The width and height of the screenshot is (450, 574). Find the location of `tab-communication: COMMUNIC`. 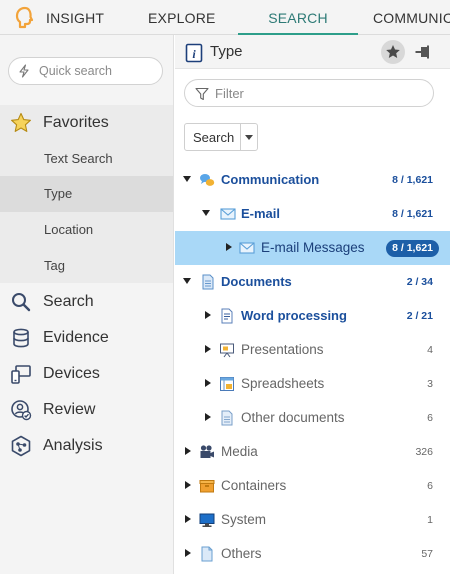

tab-communication: COMMUNIC is located at coordinates (411, 17).